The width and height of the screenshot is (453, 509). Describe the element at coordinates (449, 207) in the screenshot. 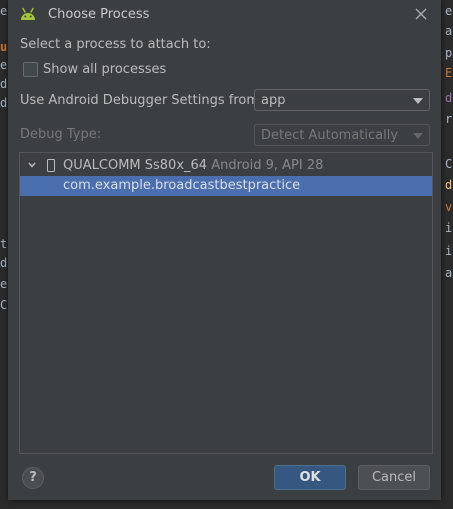

I see `bg-text: v` at that location.